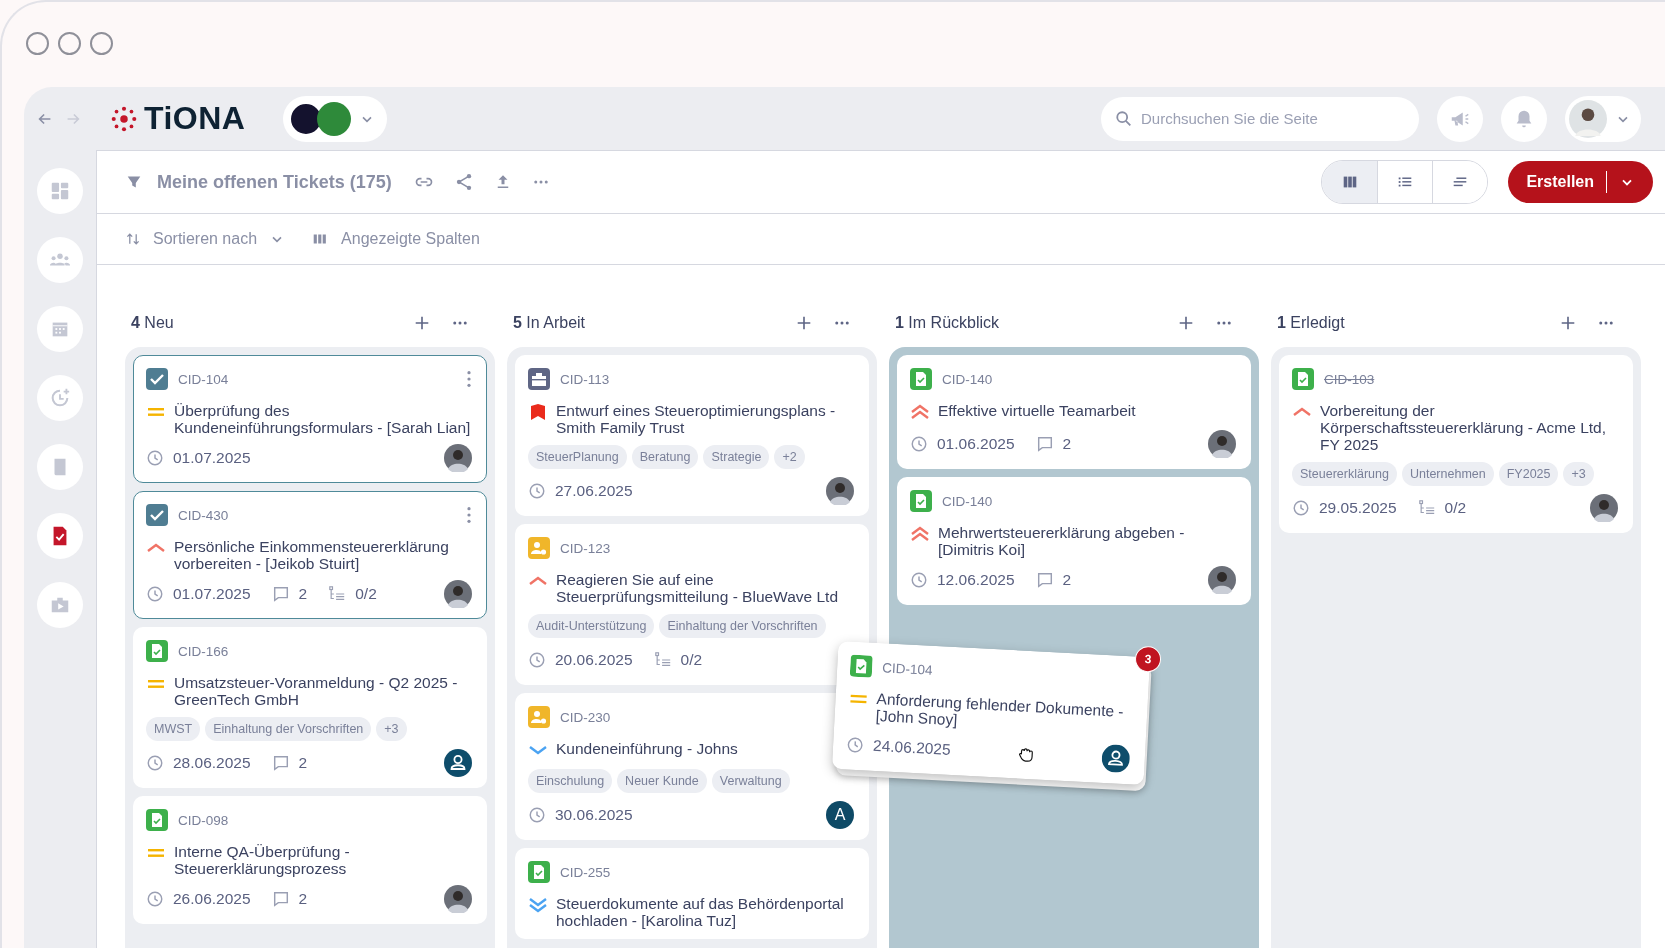  Describe the element at coordinates (912, 747) in the screenshot. I see `due-date: 24.06.2025` at that location.